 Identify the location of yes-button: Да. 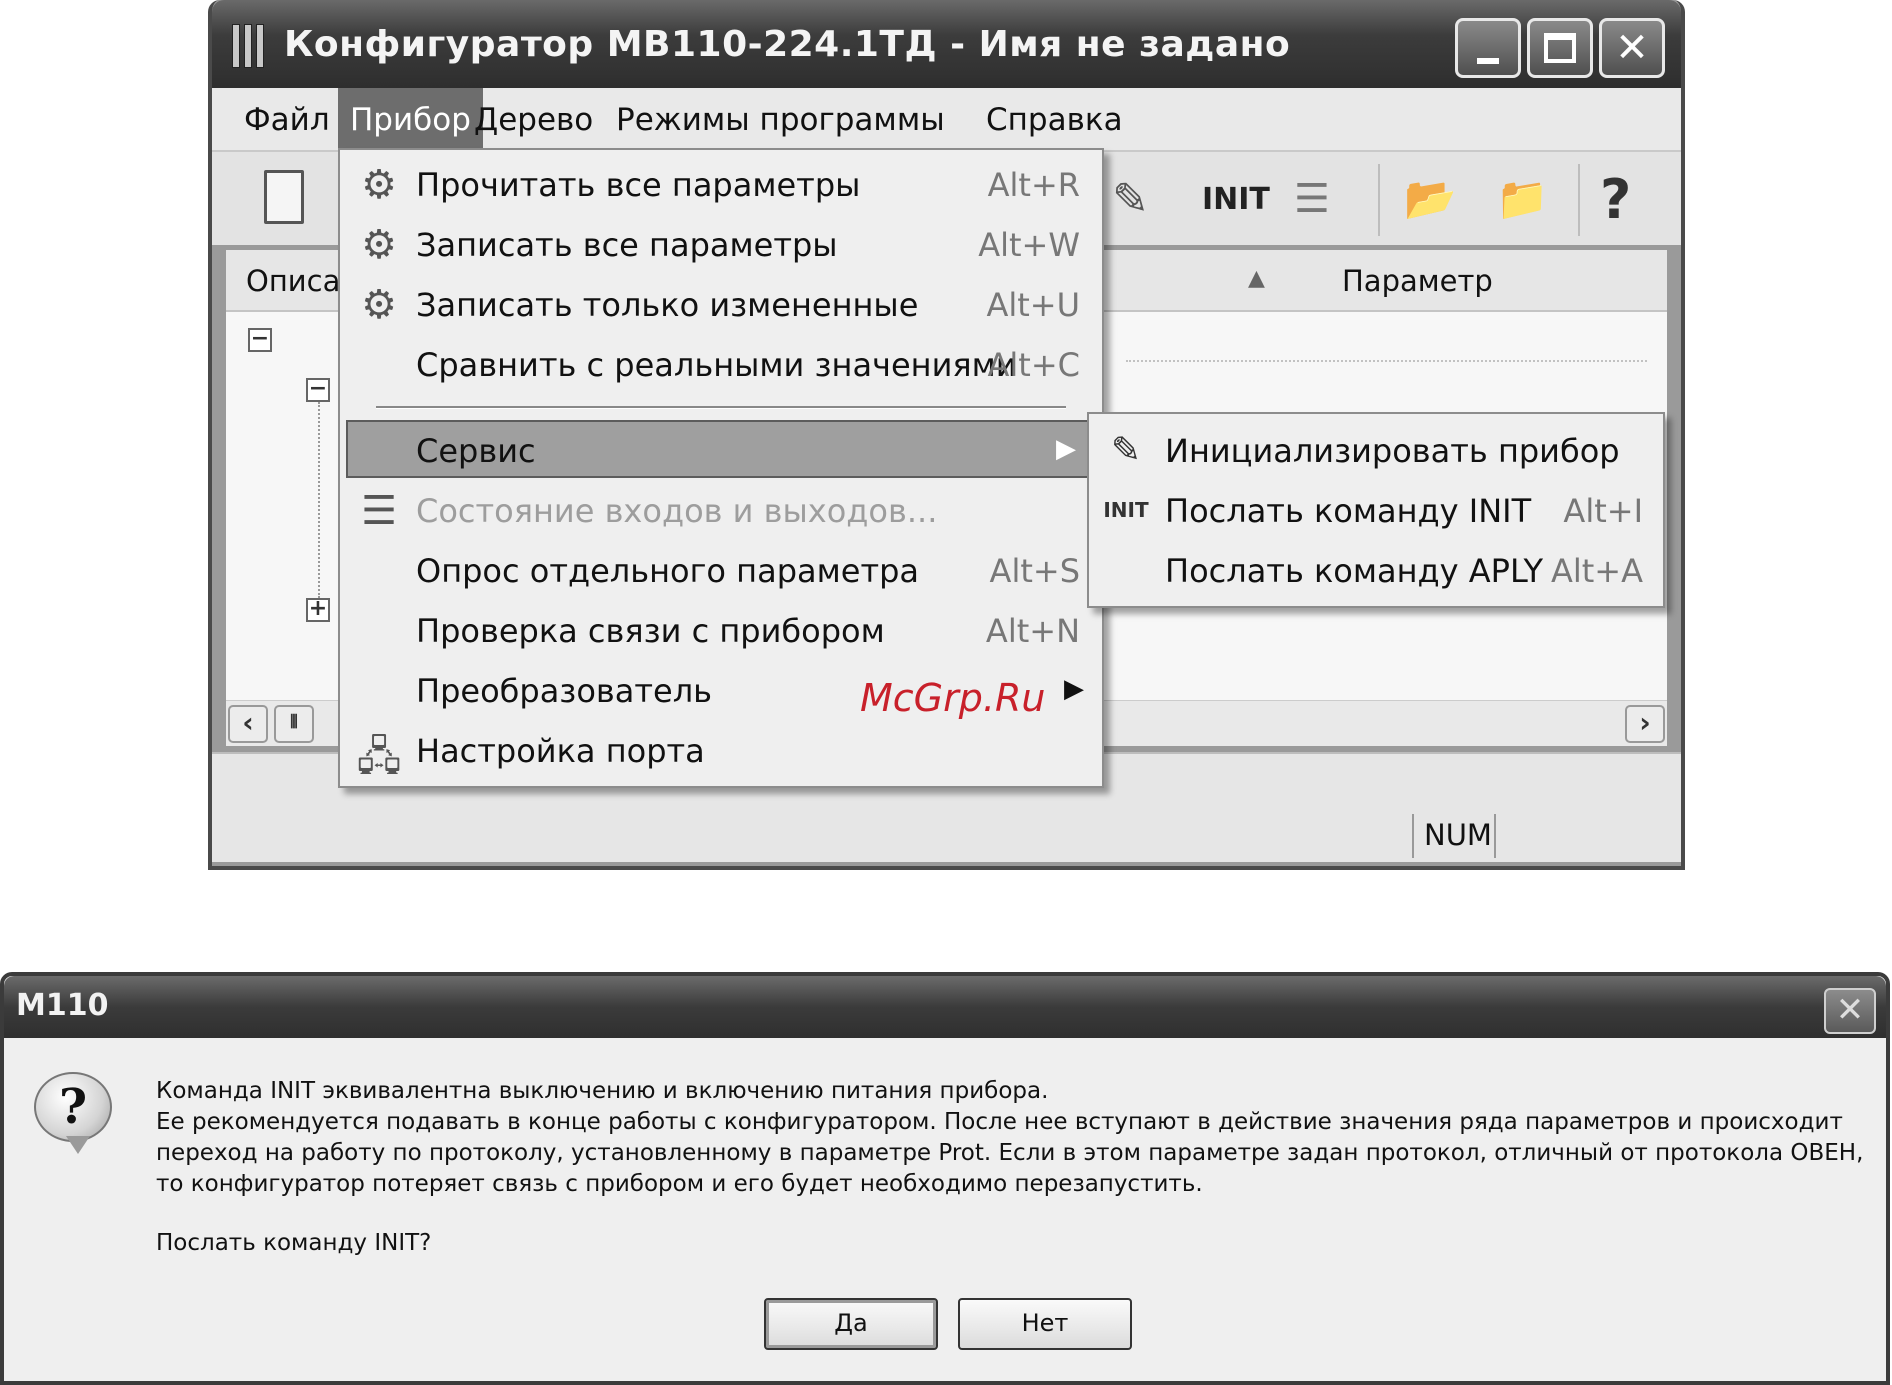
(851, 1324).